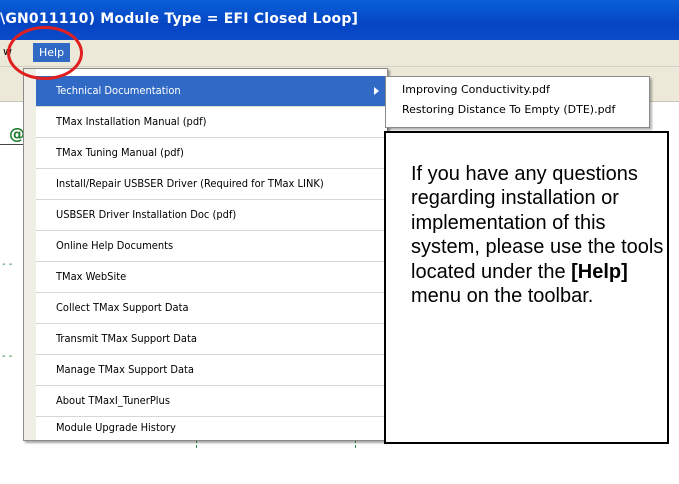 Image resolution: width=679 pixels, height=484 pixels. I want to click on menu-gutter, so click(30, 254).